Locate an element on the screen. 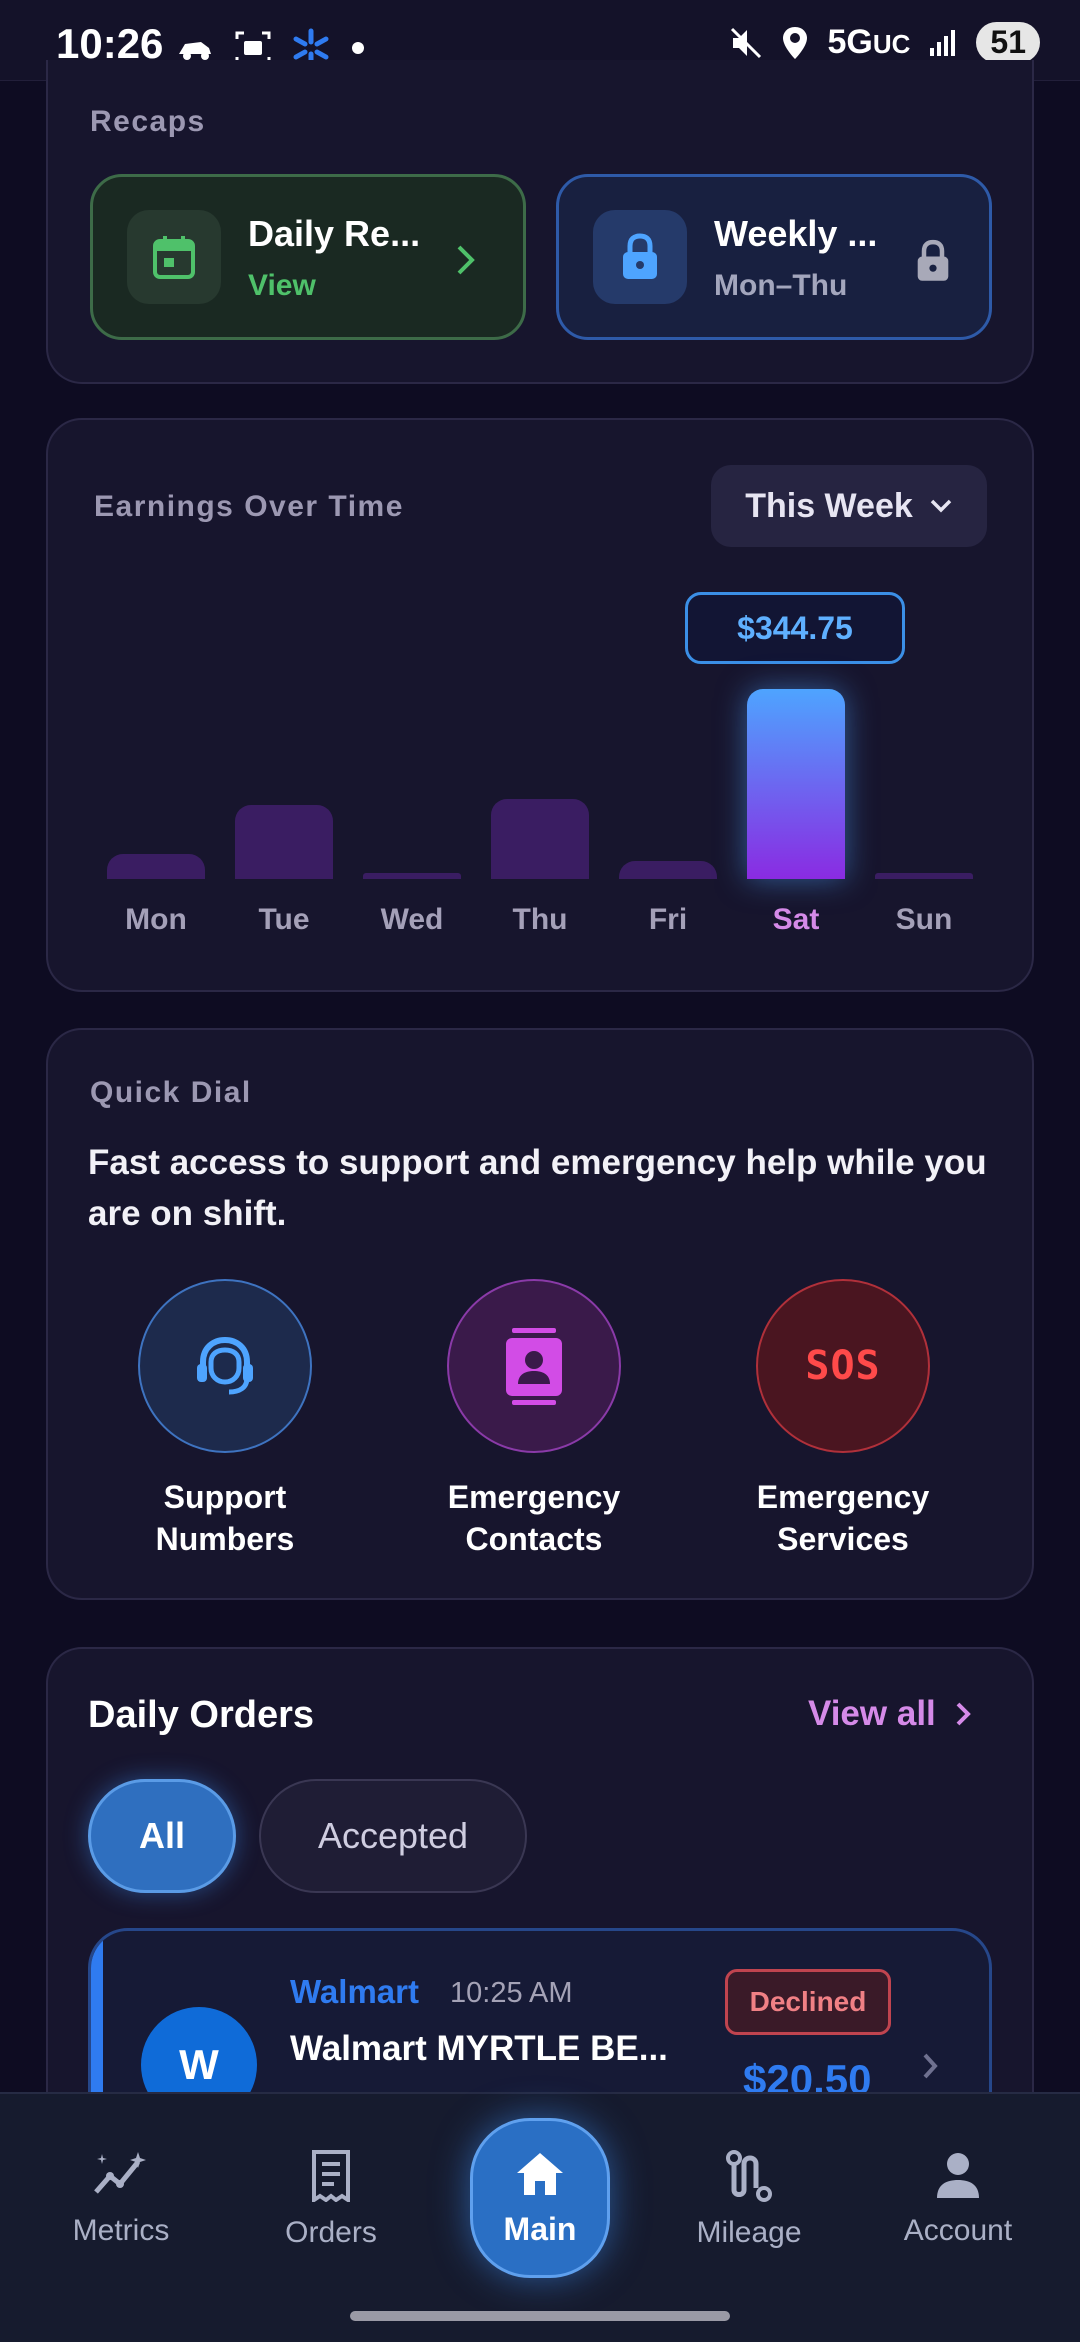  daily-recap-subtitle: View is located at coordinates (282, 285).